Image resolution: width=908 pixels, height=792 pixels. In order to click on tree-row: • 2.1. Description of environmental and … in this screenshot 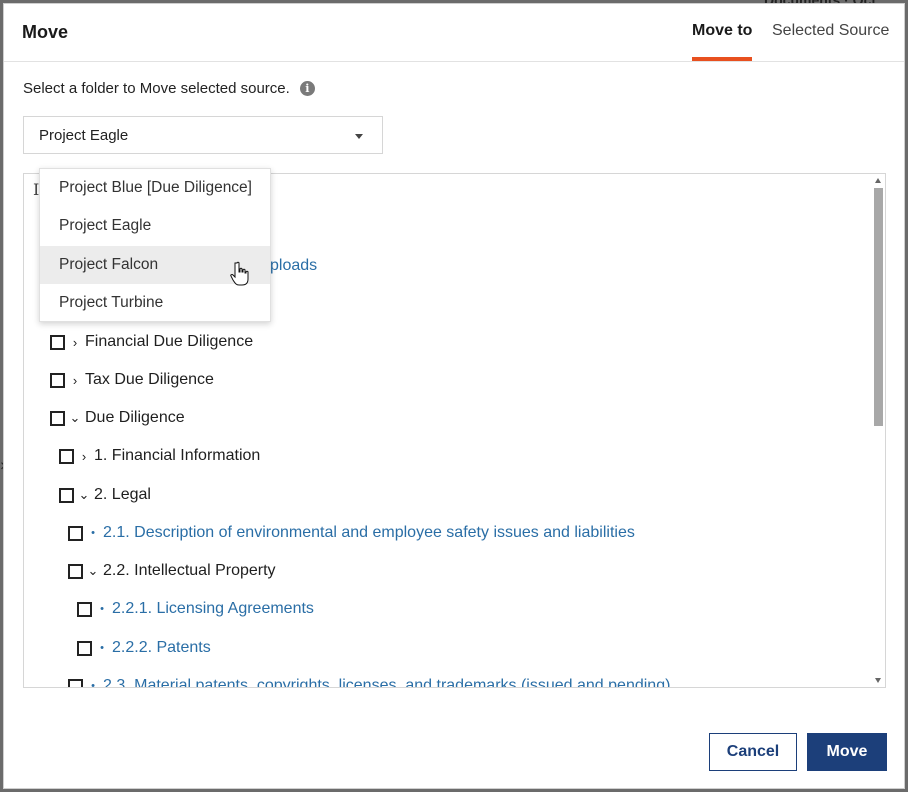, I will do `click(351, 533)`.